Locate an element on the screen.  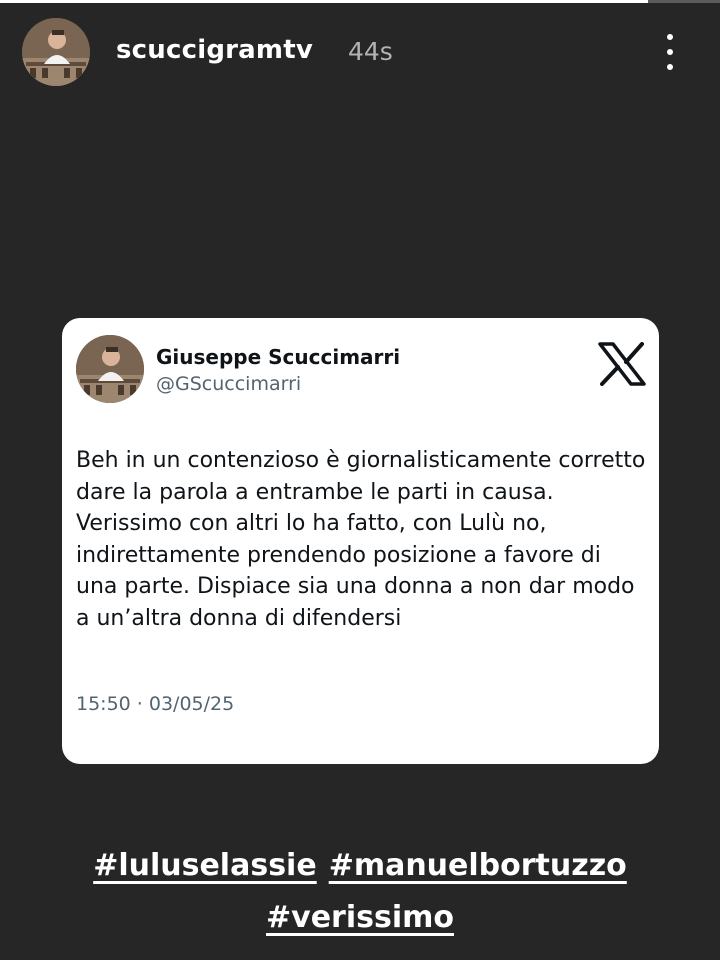
hashtag-sticker: #luluselassie #manuelbortuzzo #verissimo is located at coordinates (360, 892).